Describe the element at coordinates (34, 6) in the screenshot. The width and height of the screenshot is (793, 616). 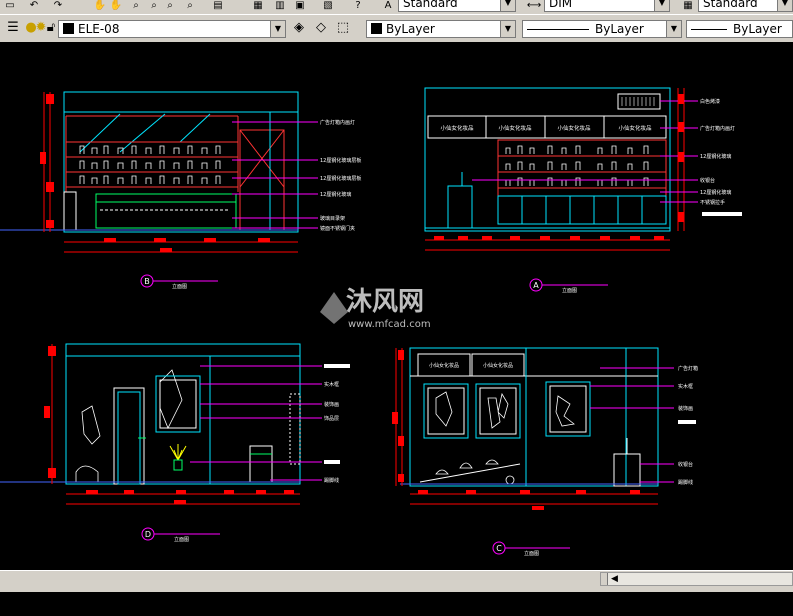
I see `undo-icon: ↶` at that location.